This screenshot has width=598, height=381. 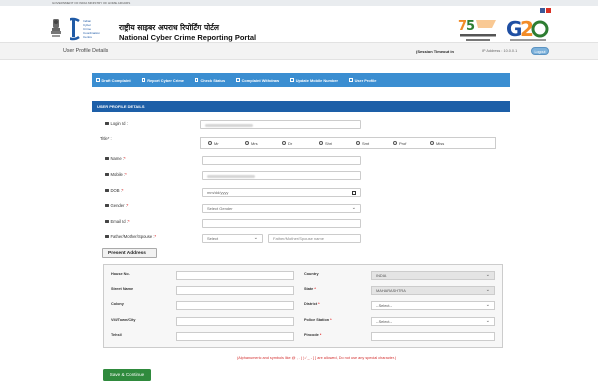 I want to click on nav-label: Report Cyber Crime, so click(x=165, y=80).